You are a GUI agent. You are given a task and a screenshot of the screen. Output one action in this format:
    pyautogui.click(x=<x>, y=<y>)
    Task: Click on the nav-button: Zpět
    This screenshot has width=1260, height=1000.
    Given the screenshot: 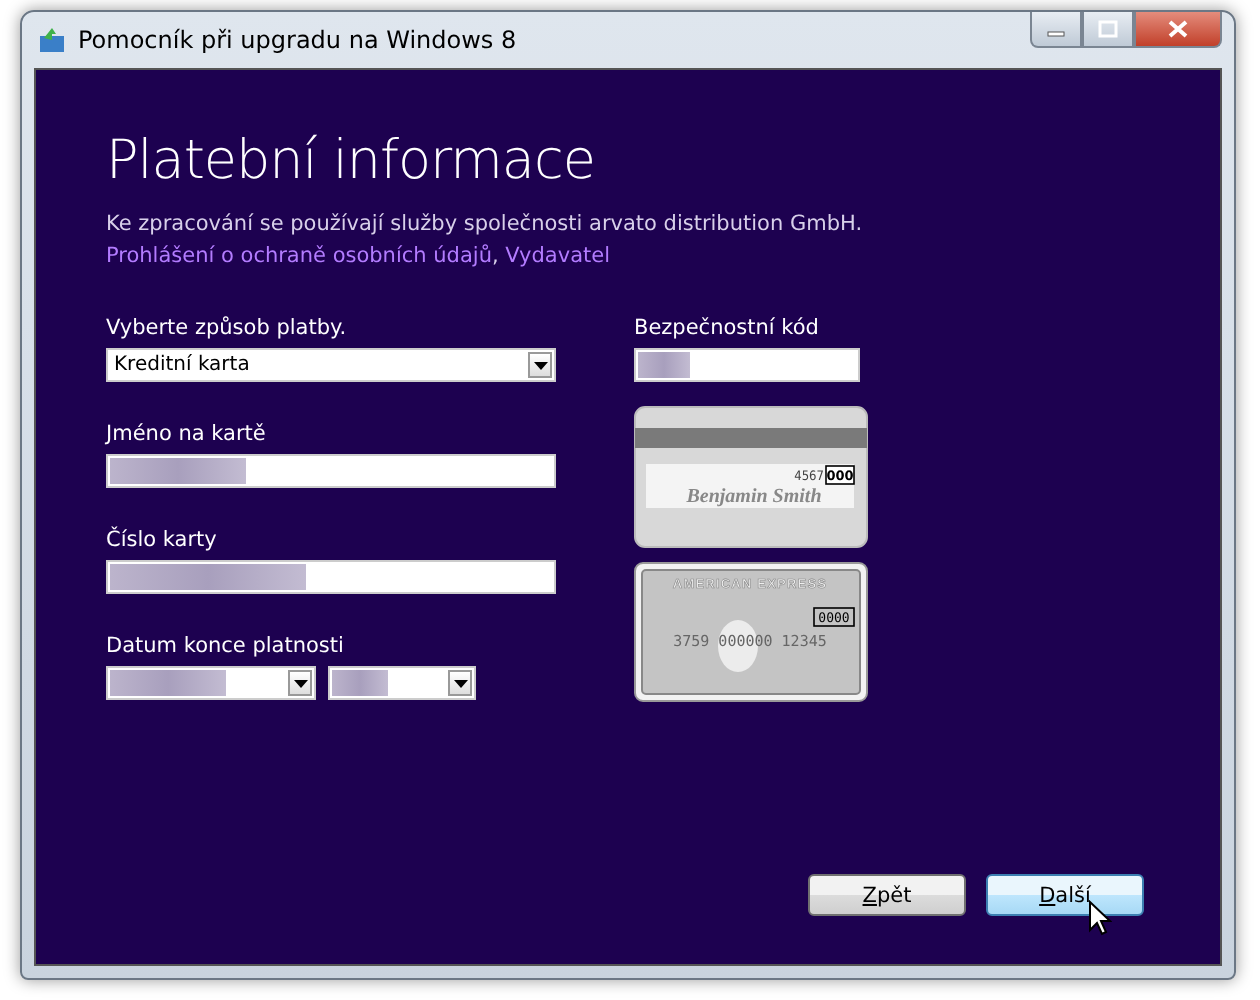 What is the action you would take?
    pyautogui.click(x=887, y=895)
    